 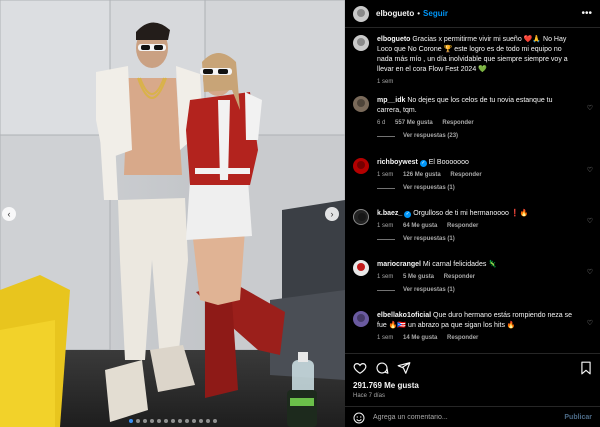 I want to click on comment-likes: 14 Me gusta, so click(x=420, y=338).